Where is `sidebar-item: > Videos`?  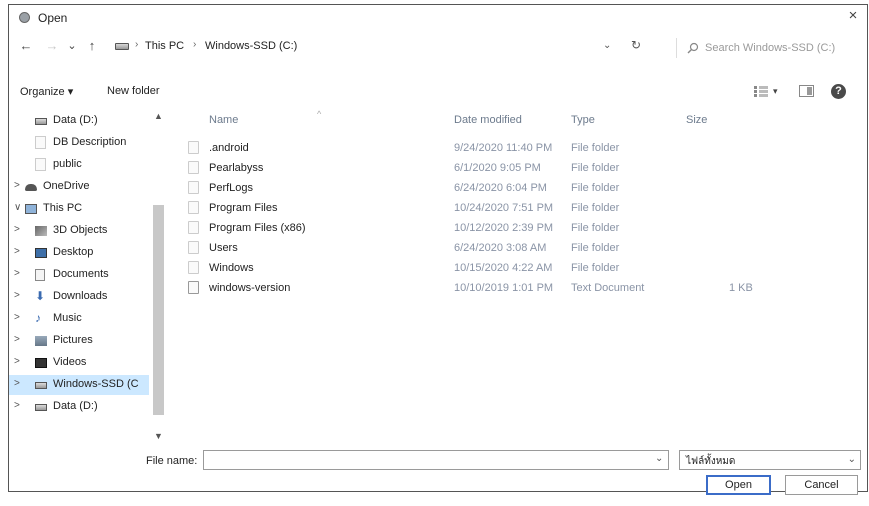 sidebar-item: > Videos is located at coordinates (79, 363).